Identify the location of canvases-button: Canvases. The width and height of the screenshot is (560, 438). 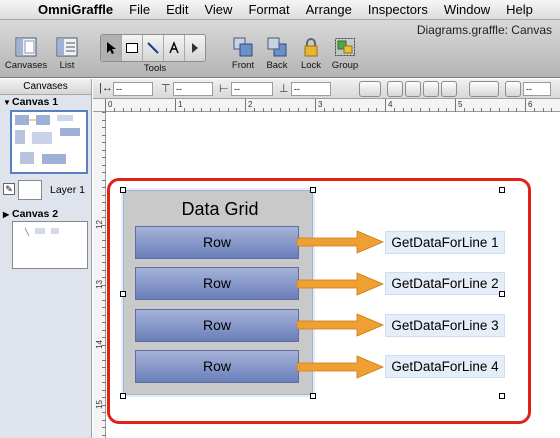
(26, 53).